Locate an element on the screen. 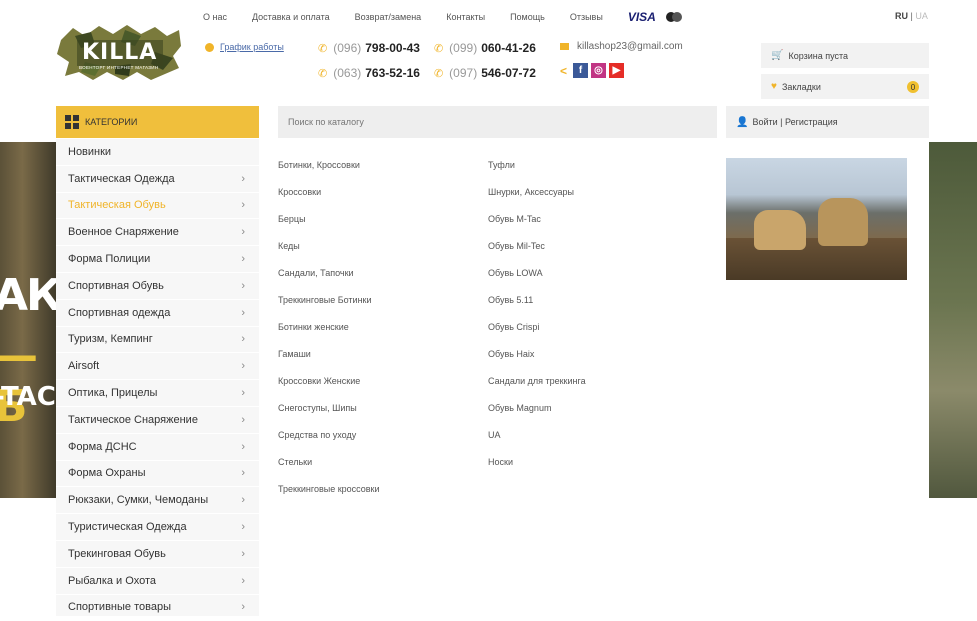  boot-right is located at coordinates (843, 222).